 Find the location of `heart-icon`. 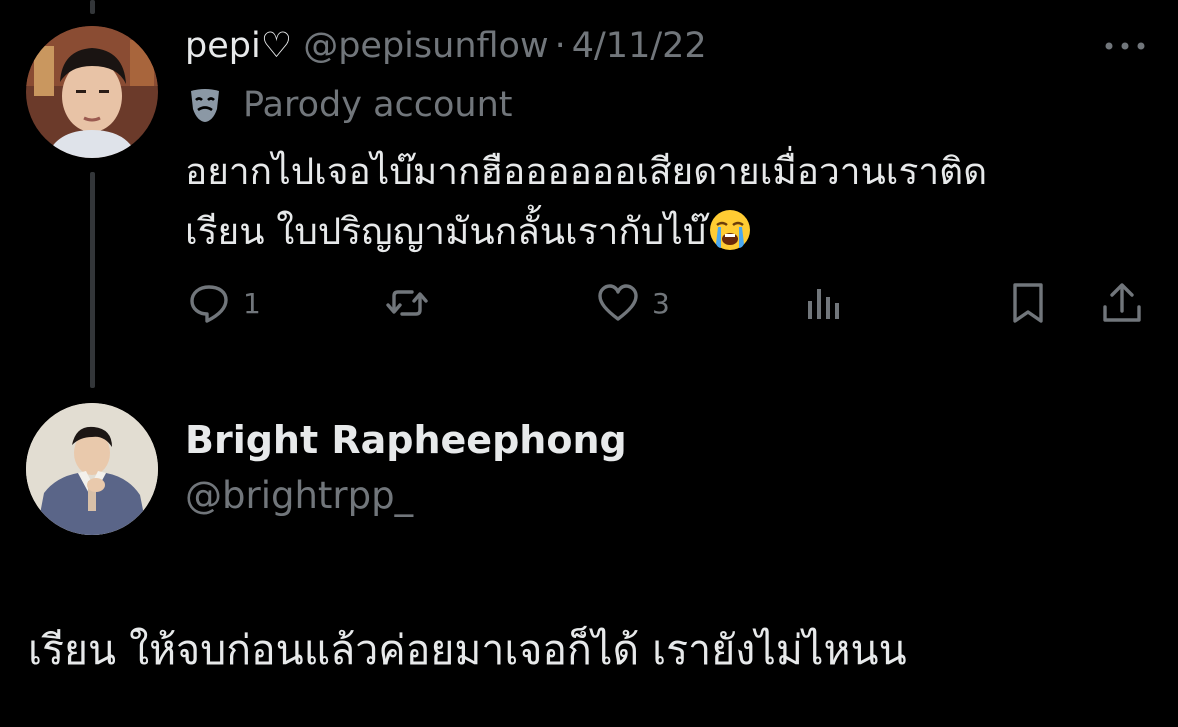

heart-icon is located at coordinates (618, 302).